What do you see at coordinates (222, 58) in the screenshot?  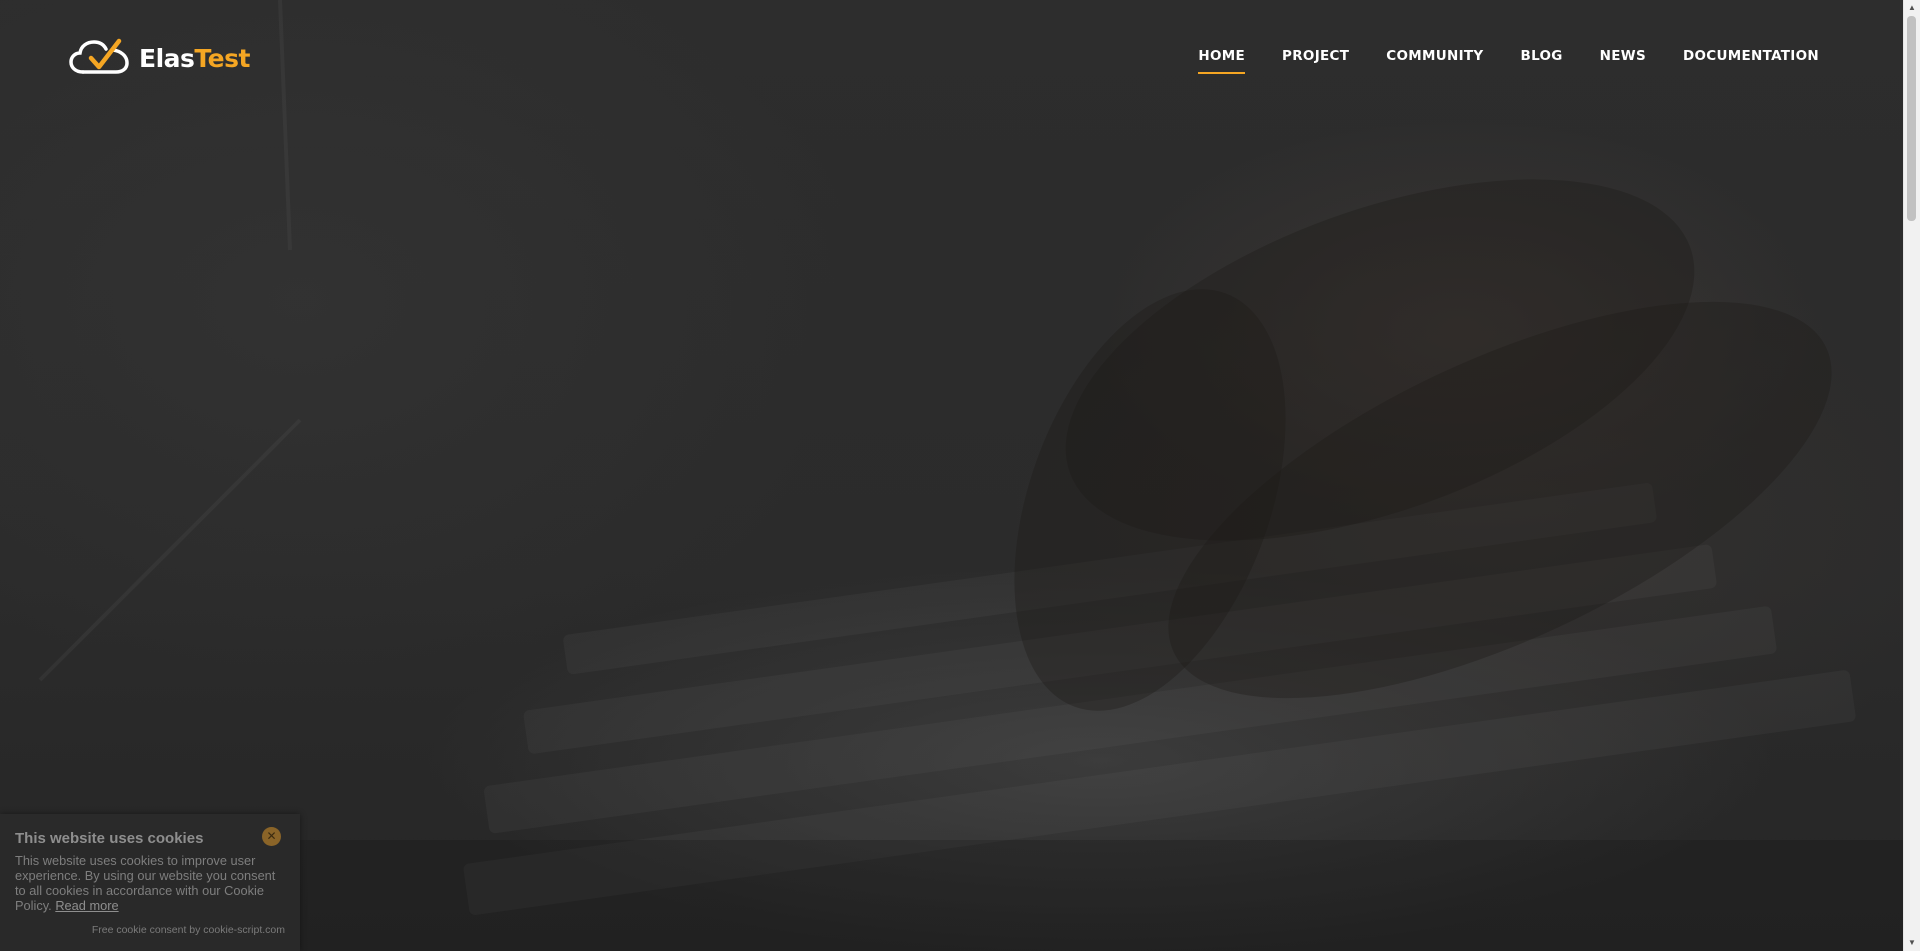 I see `logo-text-test: Test` at bounding box center [222, 58].